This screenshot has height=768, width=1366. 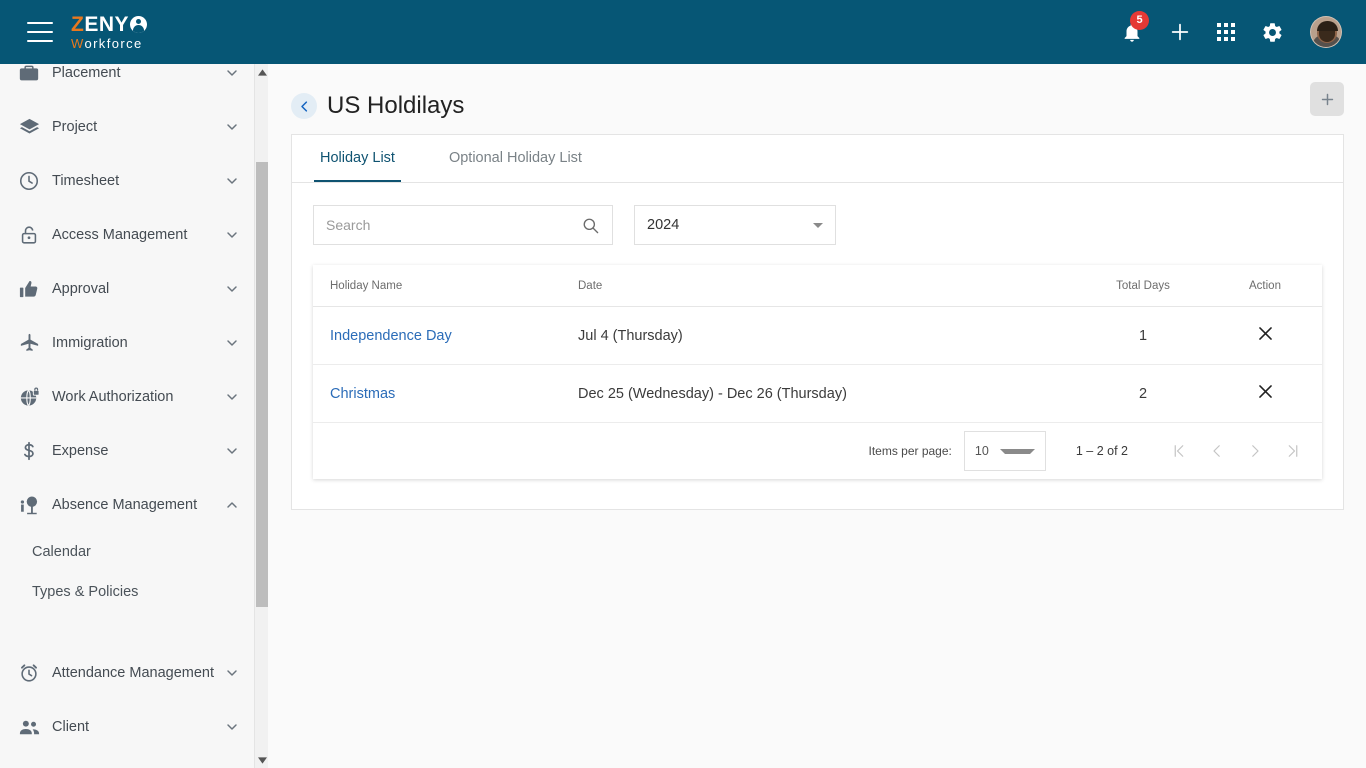 I want to click on sidebar-item-label: Attendance Management, so click(x=133, y=673).